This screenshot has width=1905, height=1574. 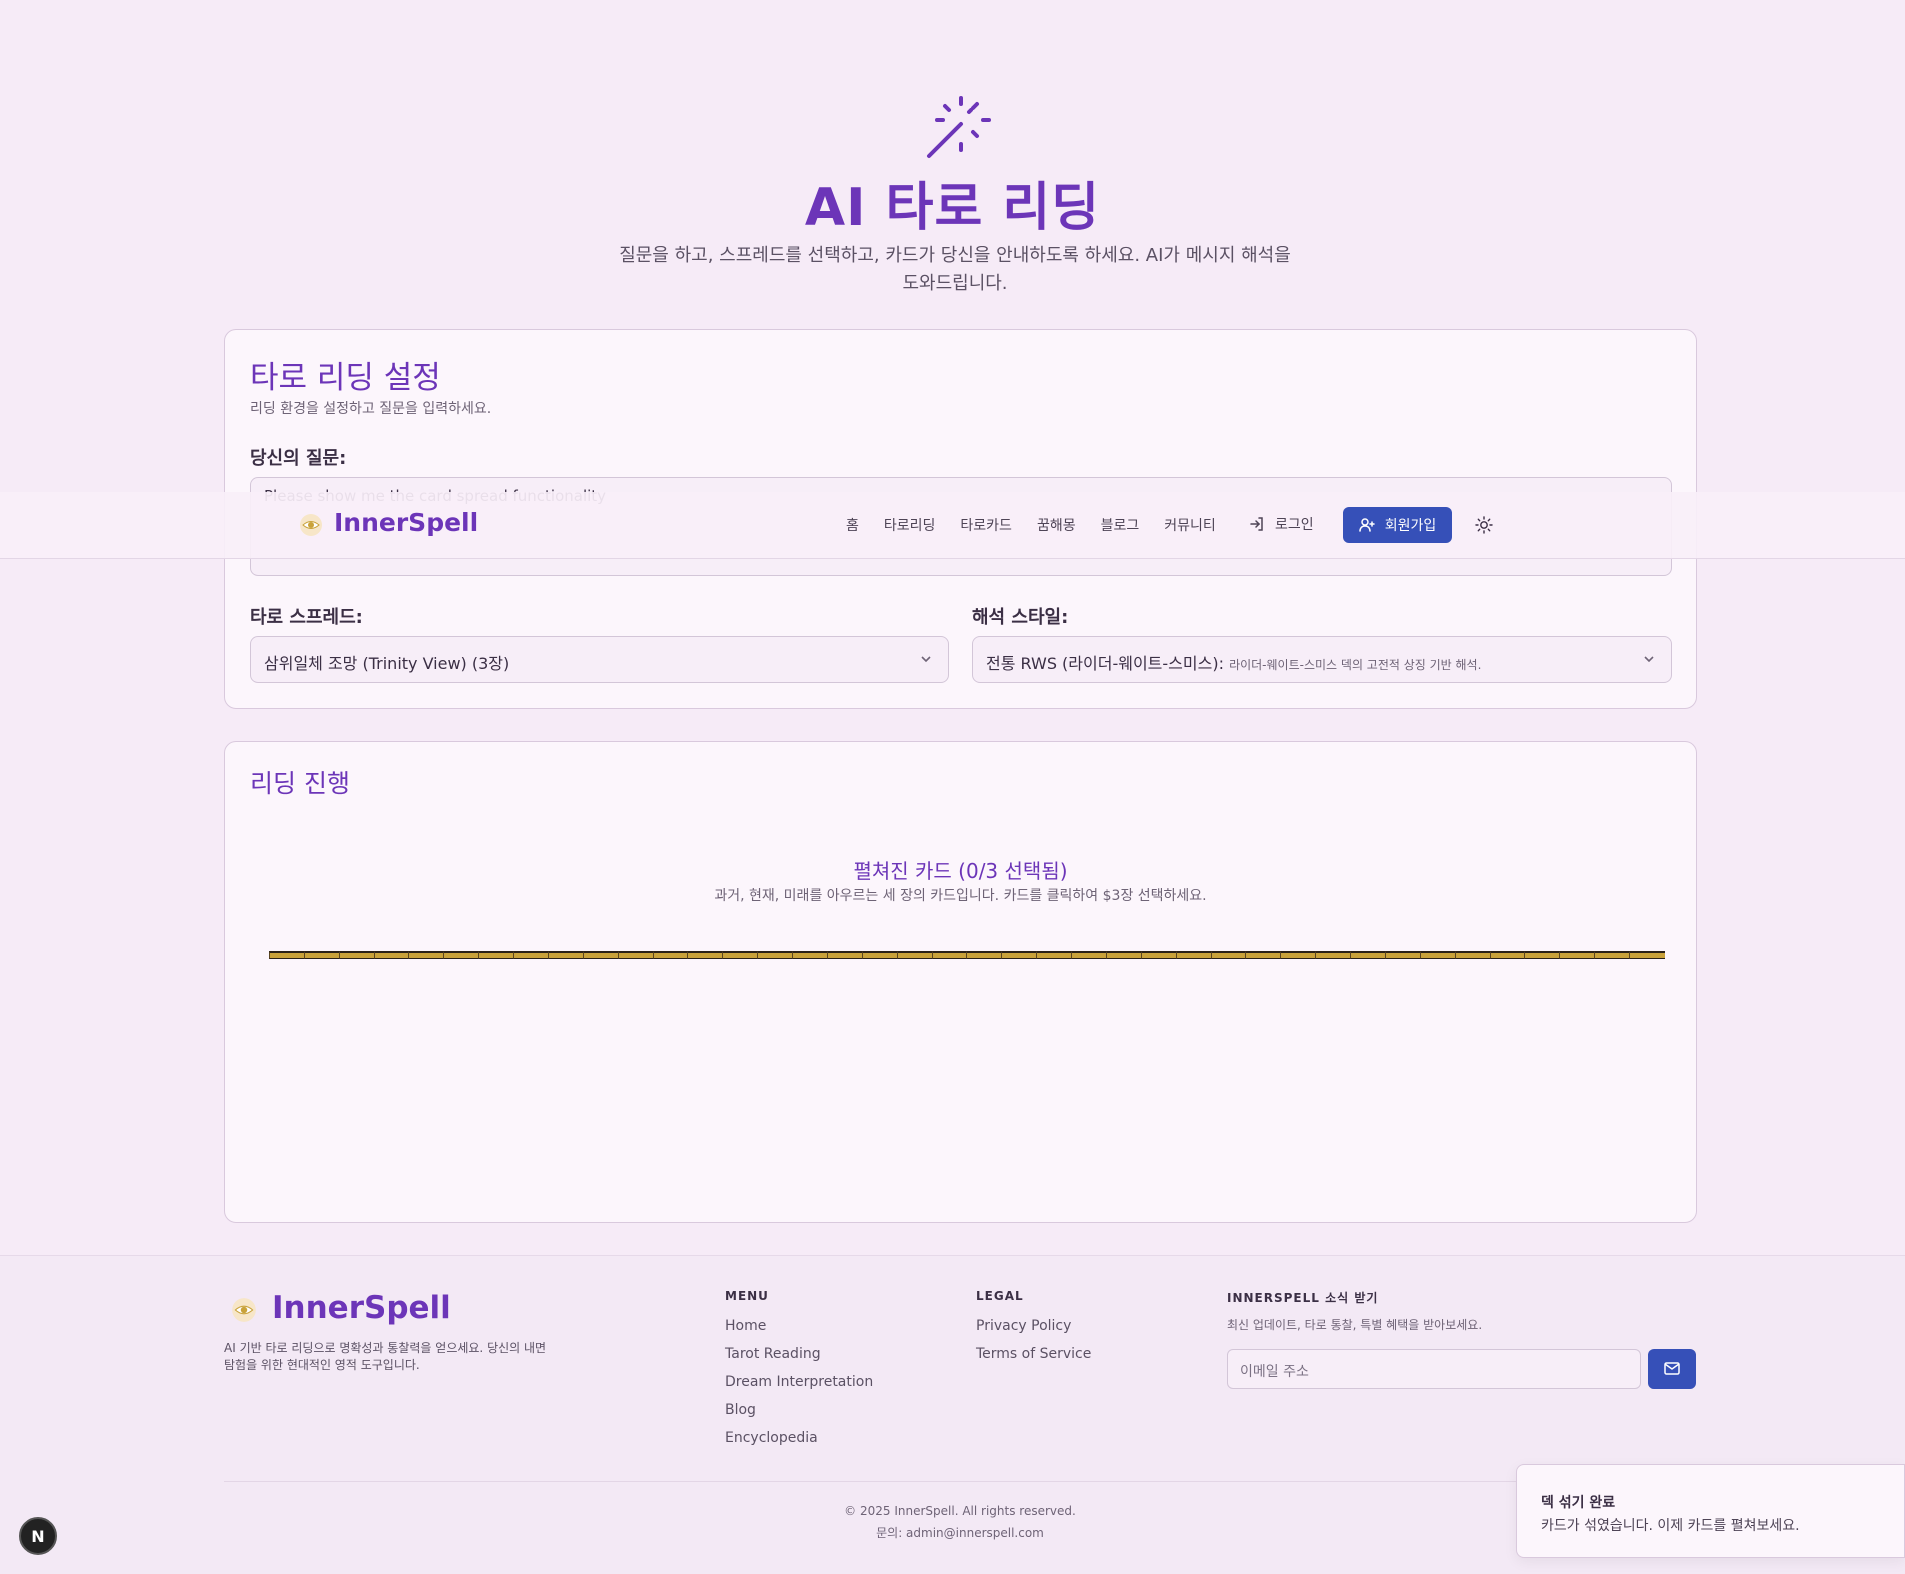 What do you see at coordinates (387, 663) in the screenshot?
I see `spread-select-value: 삼위일체 조망 (Trinity View) (3장)` at bounding box center [387, 663].